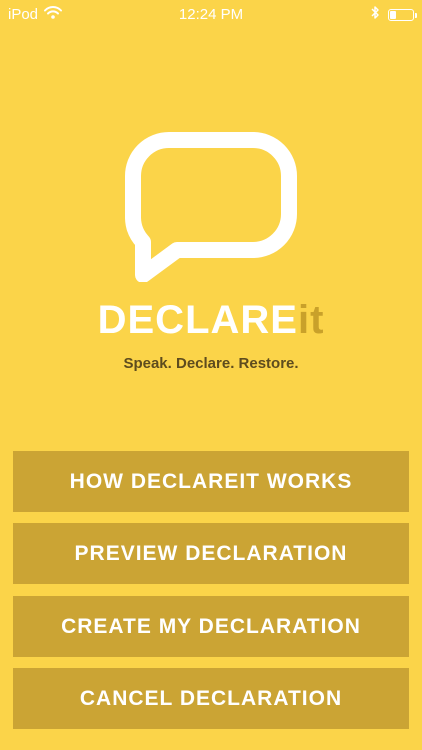 This screenshot has height=750, width=422. Describe the element at coordinates (311, 320) in the screenshot. I see `brand-suffix: it` at that location.